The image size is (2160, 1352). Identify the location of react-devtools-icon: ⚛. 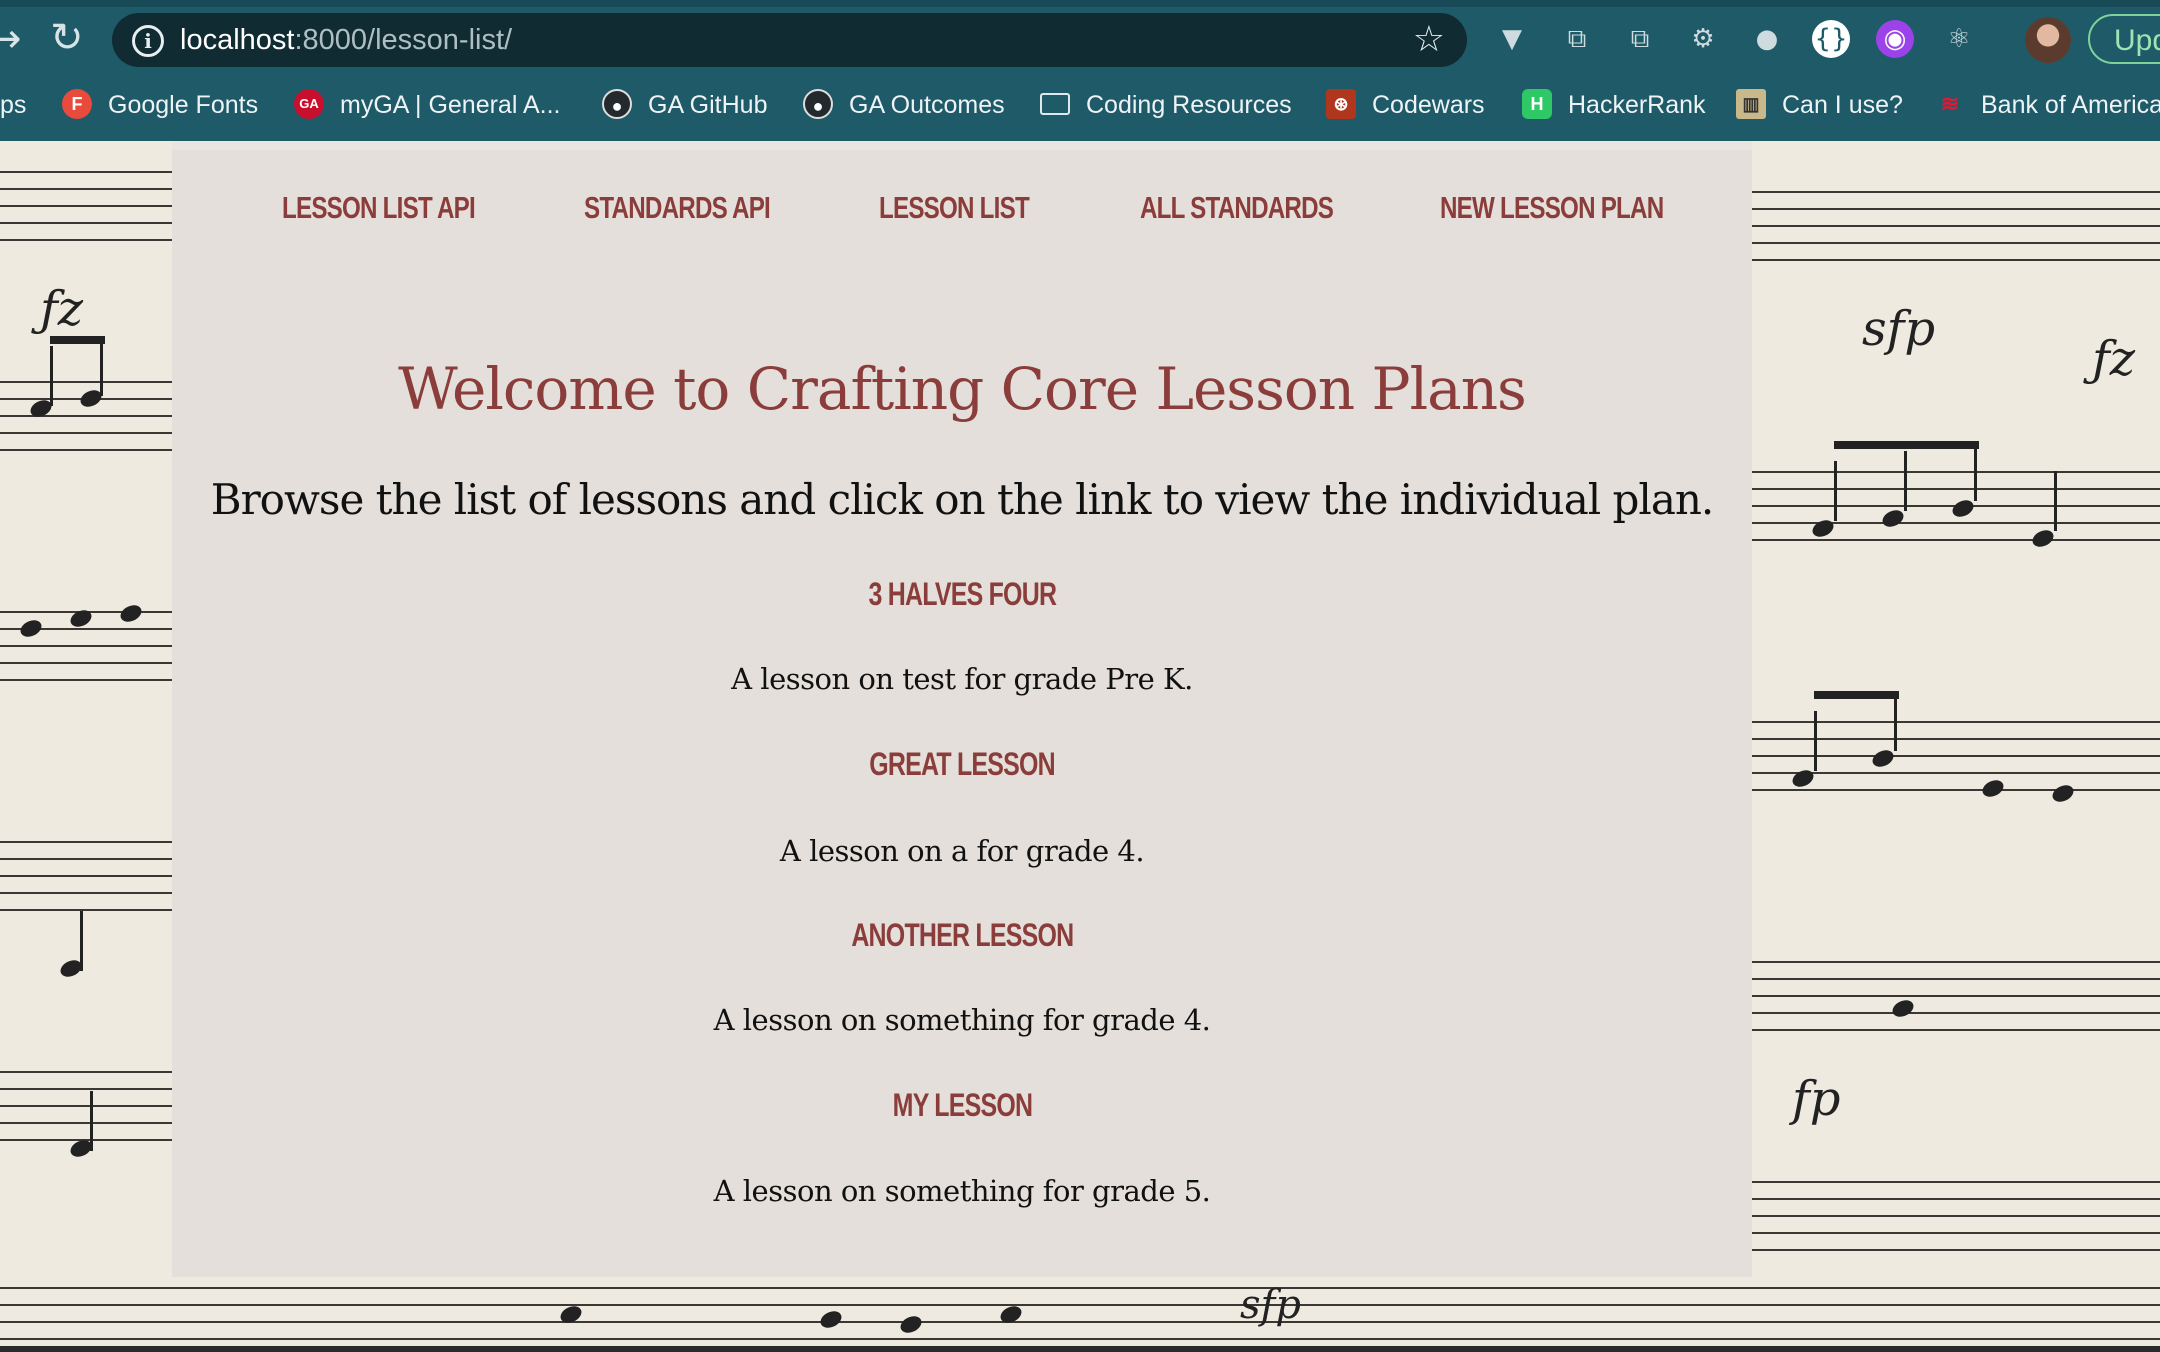
(1959, 39).